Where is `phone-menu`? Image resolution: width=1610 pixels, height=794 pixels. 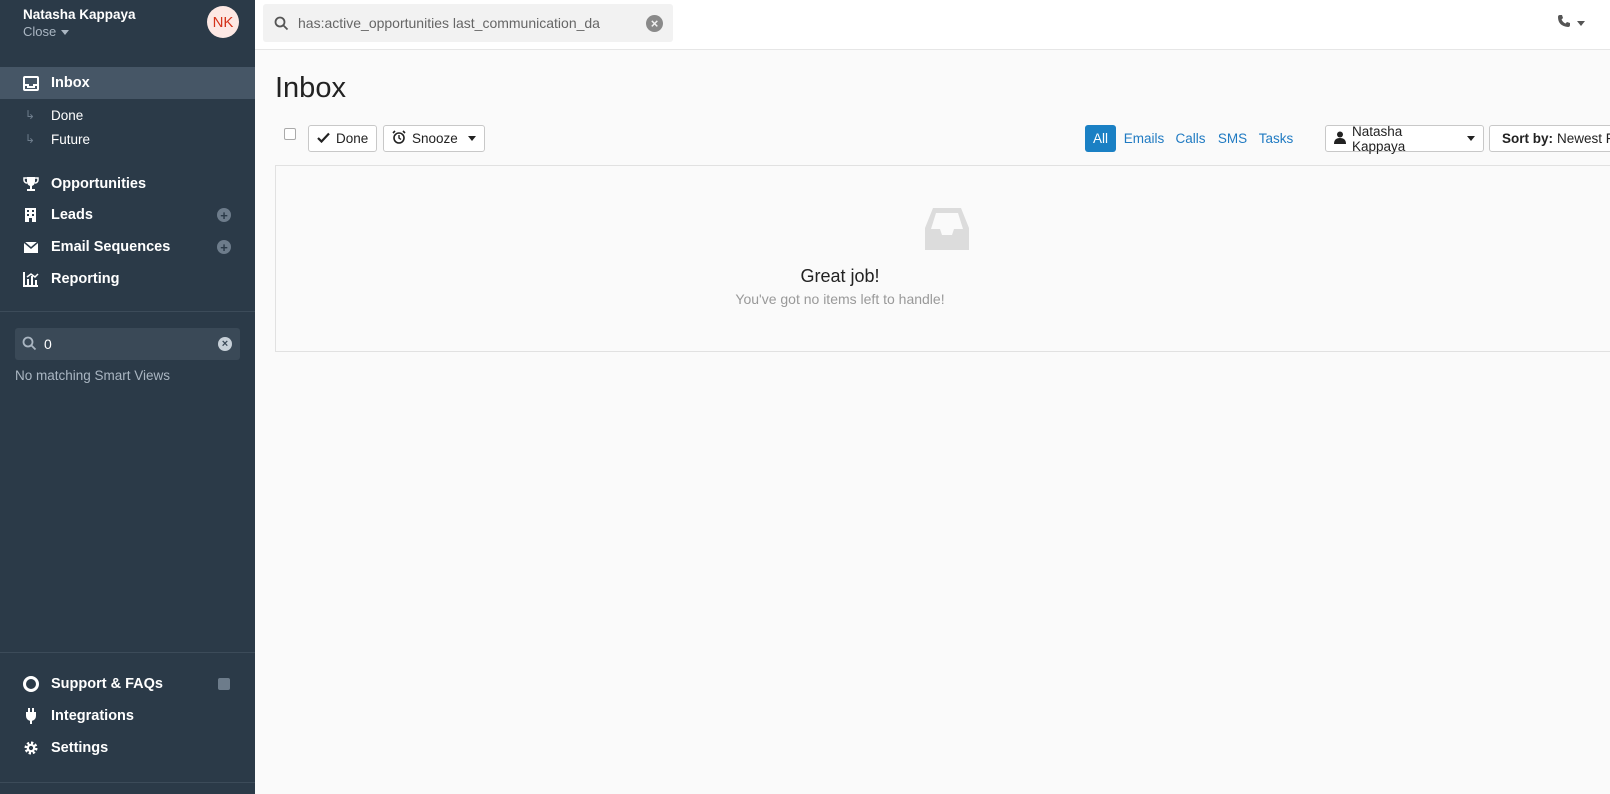
phone-menu is located at coordinates (1571, 23).